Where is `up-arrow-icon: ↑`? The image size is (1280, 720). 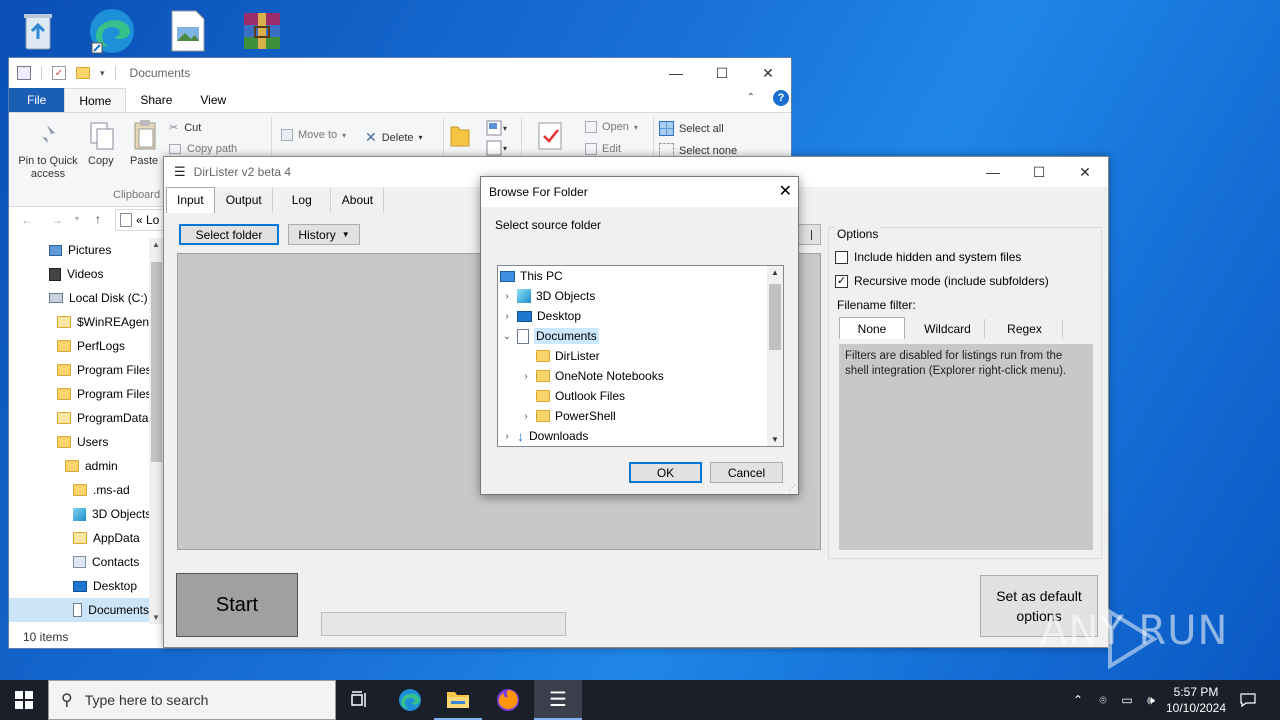 up-arrow-icon: ↑ is located at coordinates (98, 219).